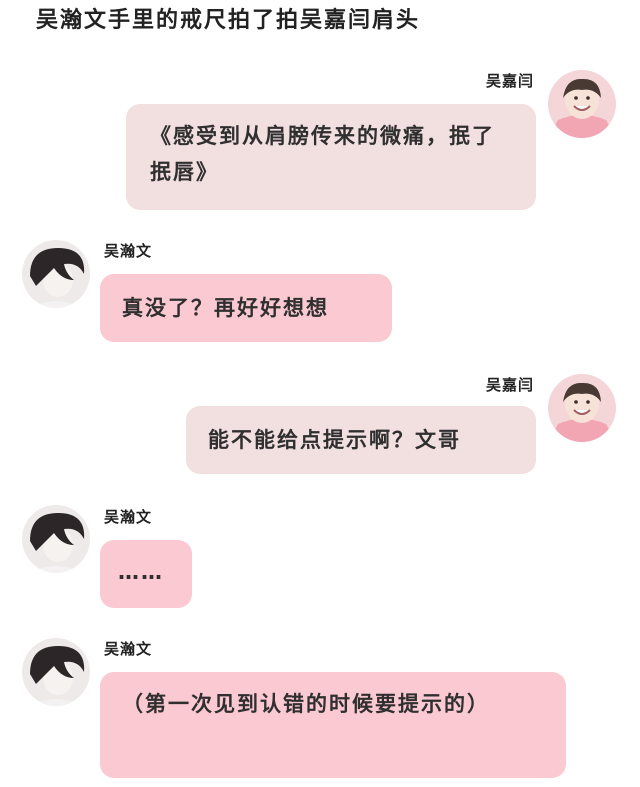 Image resolution: width=640 pixels, height=787 pixels. I want to click on message-bubble: 能不能给点提示啊？文哥, so click(361, 440).